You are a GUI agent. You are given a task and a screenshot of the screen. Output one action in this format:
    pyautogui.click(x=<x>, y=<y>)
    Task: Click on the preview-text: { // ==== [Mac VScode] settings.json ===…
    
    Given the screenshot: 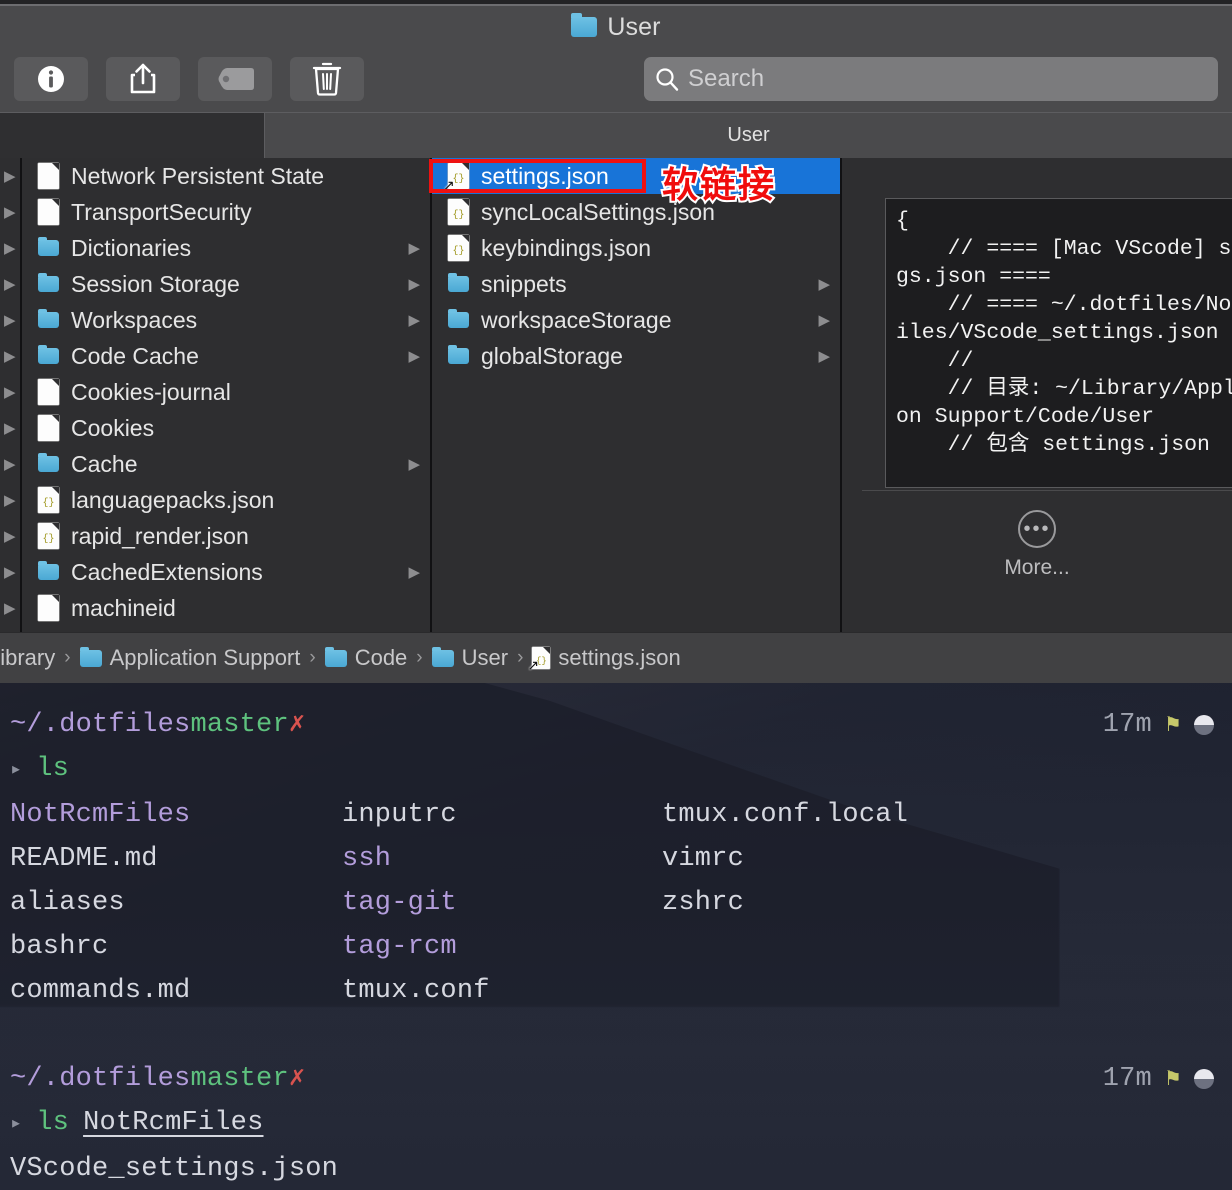 What is the action you would take?
    pyautogui.click(x=1064, y=333)
    